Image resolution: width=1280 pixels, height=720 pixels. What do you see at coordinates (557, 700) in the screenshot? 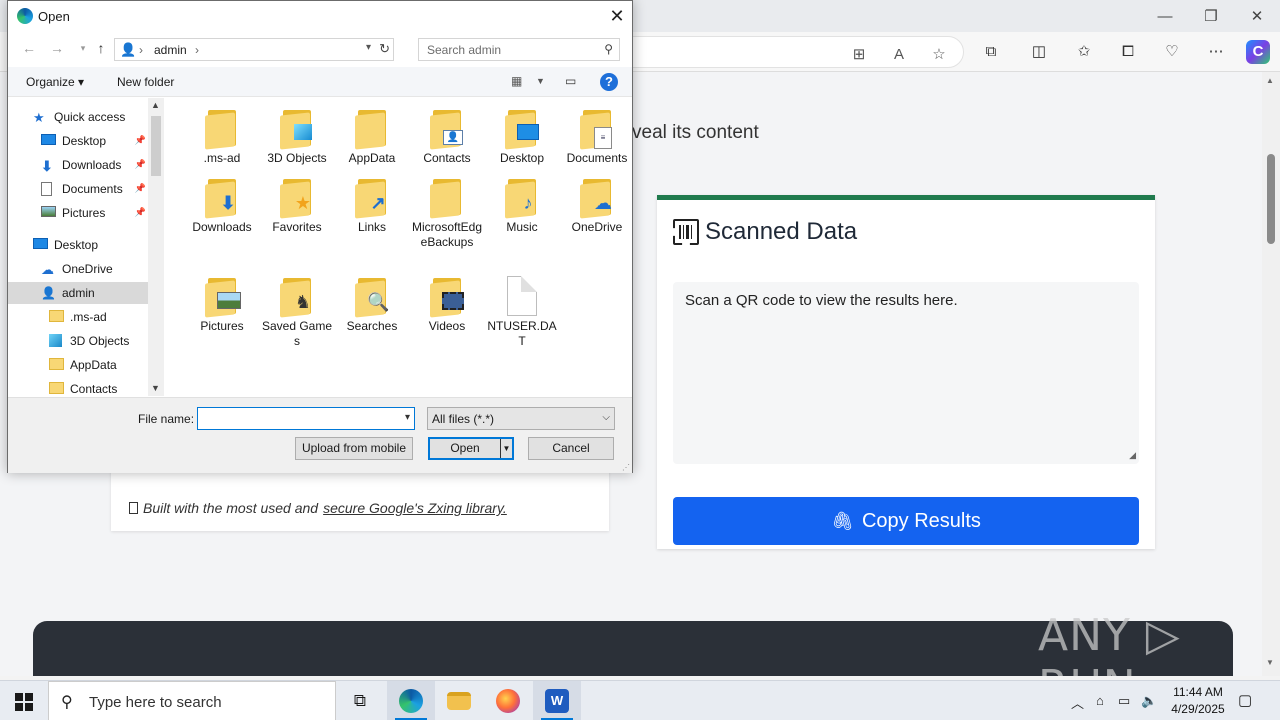
I see `taskbar-word-button: W` at bounding box center [557, 700].